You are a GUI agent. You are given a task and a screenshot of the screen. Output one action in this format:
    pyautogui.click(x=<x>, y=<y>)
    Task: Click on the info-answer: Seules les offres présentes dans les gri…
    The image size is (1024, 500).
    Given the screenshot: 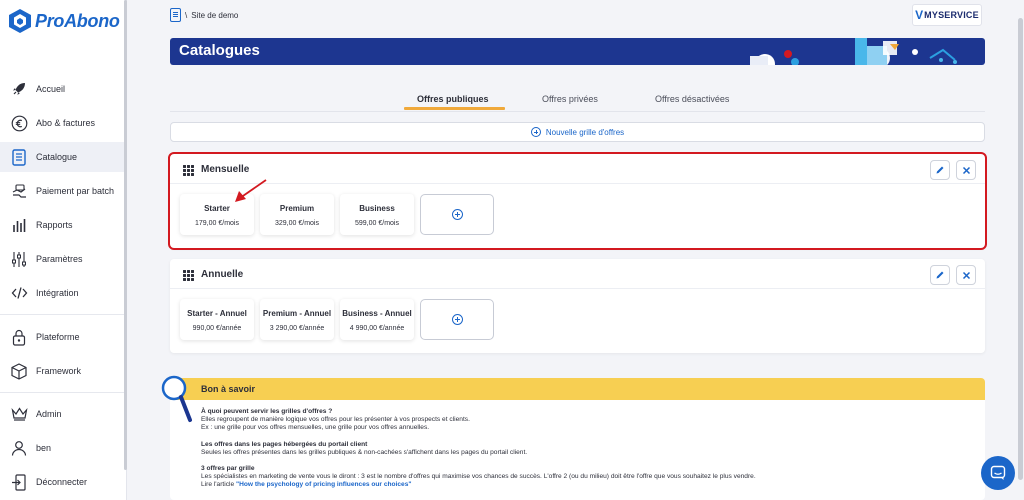 What is the action you would take?
    pyautogui.click(x=364, y=452)
    